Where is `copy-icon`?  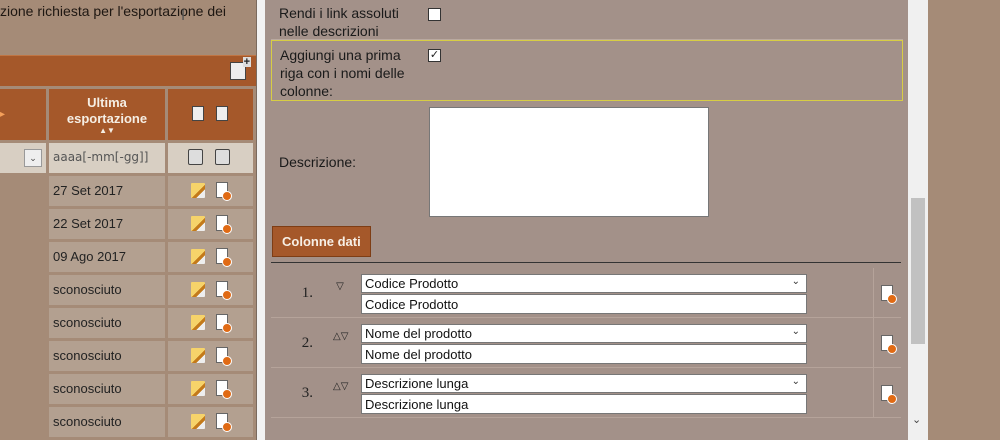
copy-icon is located at coordinates (222, 113).